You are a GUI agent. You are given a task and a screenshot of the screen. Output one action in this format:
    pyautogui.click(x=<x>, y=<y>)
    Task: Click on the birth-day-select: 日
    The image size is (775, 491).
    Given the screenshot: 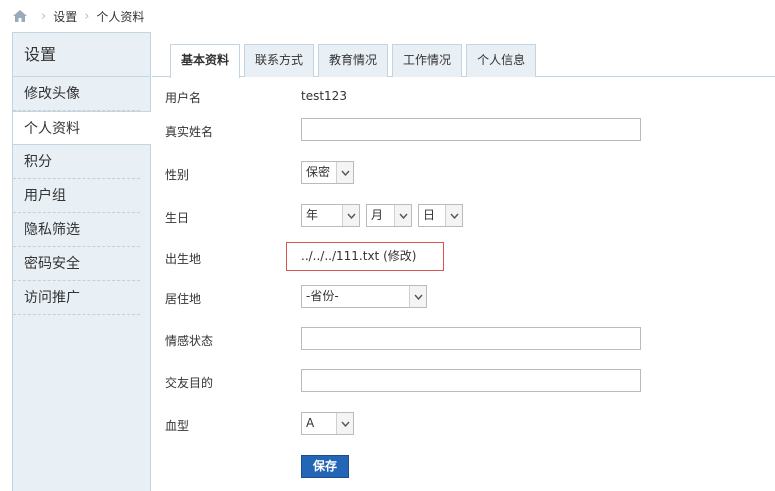 What is the action you would take?
    pyautogui.click(x=440, y=215)
    